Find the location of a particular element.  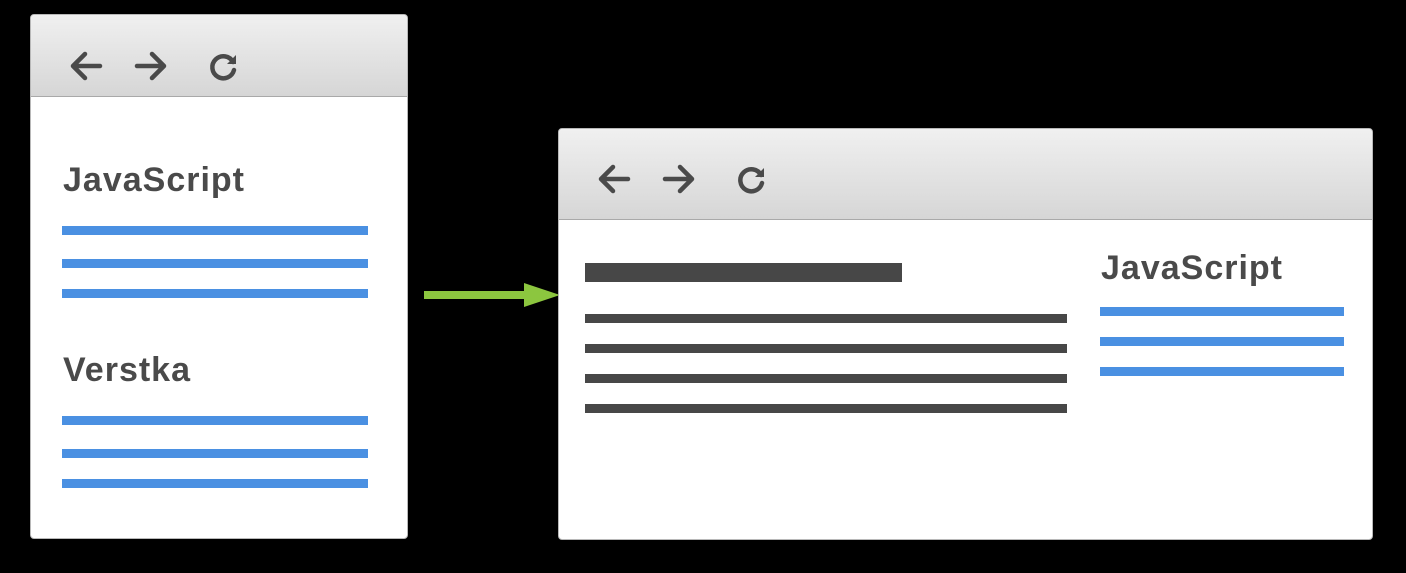

section-heading-javascript: JavaScript is located at coordinates (154, 180).